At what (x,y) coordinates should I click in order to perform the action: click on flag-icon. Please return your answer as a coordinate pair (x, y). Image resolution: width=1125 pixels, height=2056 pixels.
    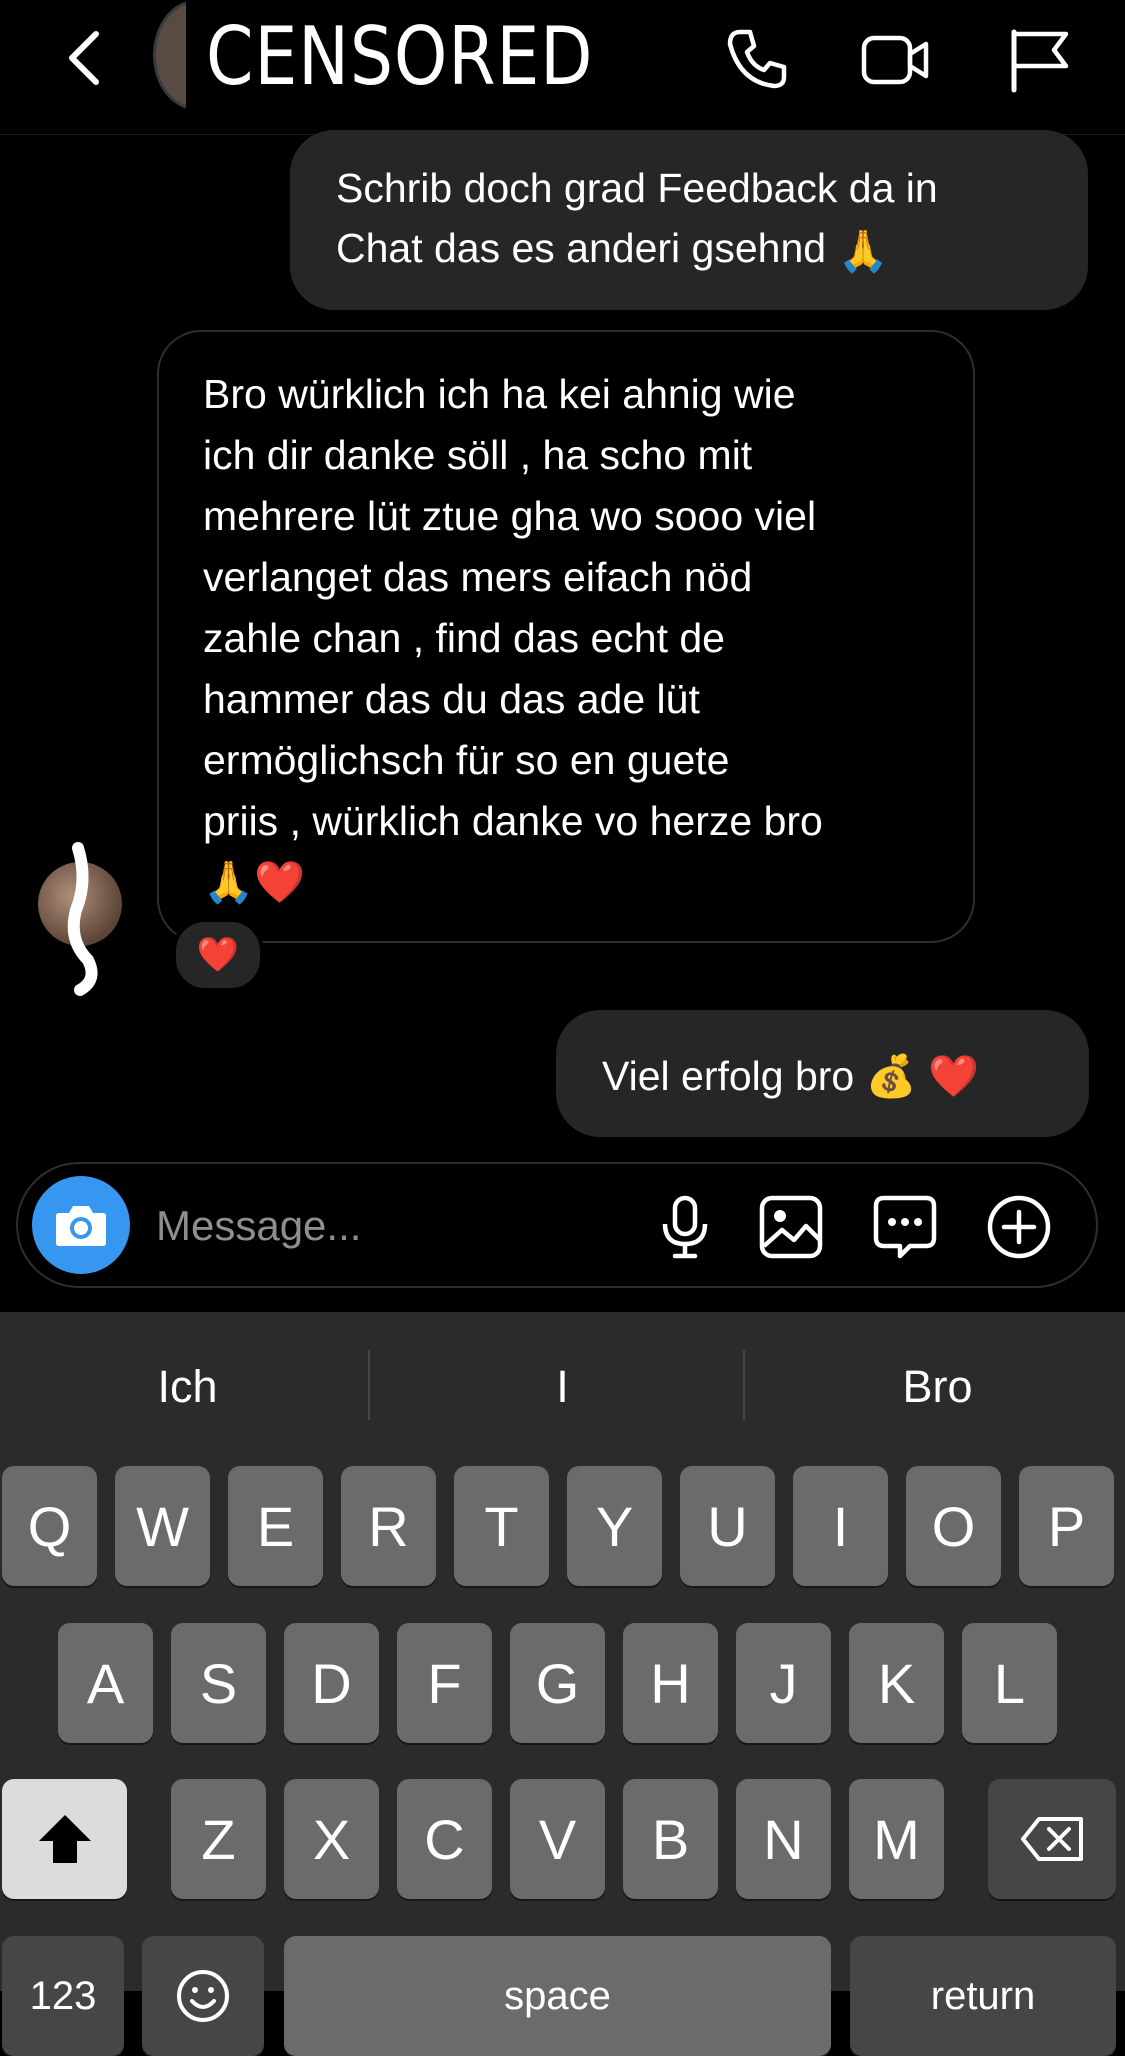
    Looking at the image, I should click on (1040, 60).